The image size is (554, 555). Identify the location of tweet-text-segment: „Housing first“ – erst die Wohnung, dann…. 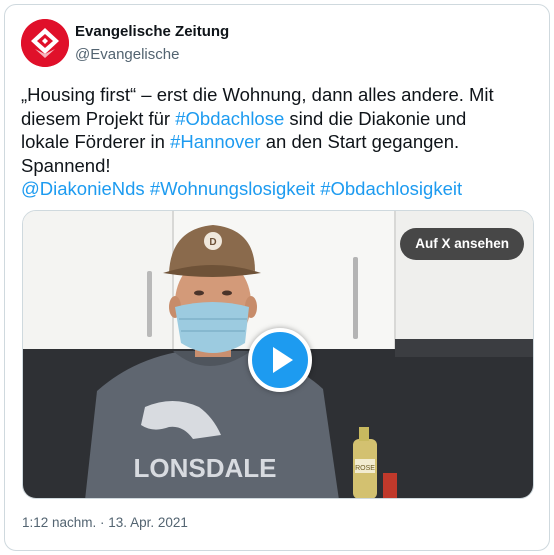
(257, 94).